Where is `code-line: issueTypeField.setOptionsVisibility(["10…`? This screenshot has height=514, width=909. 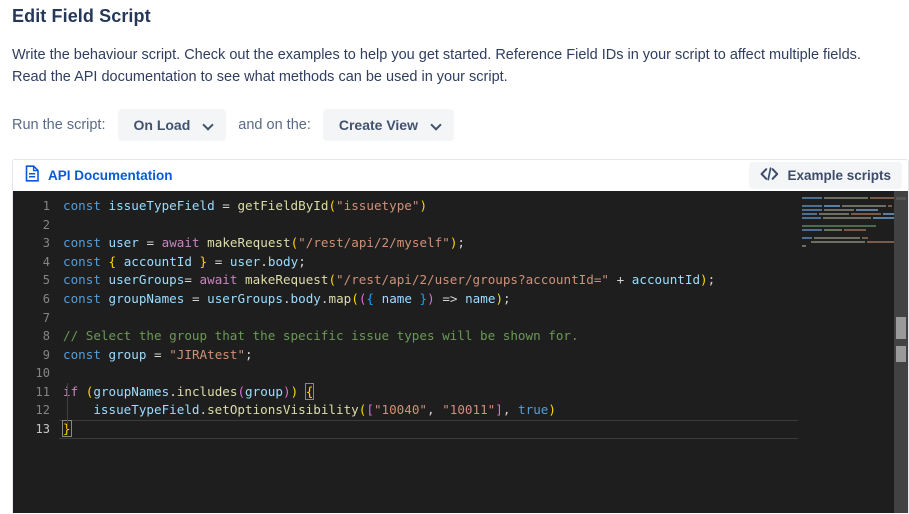 code-line: issueTypeField.setOptionsVisibility(["10… is located at coordinates (324, 410).